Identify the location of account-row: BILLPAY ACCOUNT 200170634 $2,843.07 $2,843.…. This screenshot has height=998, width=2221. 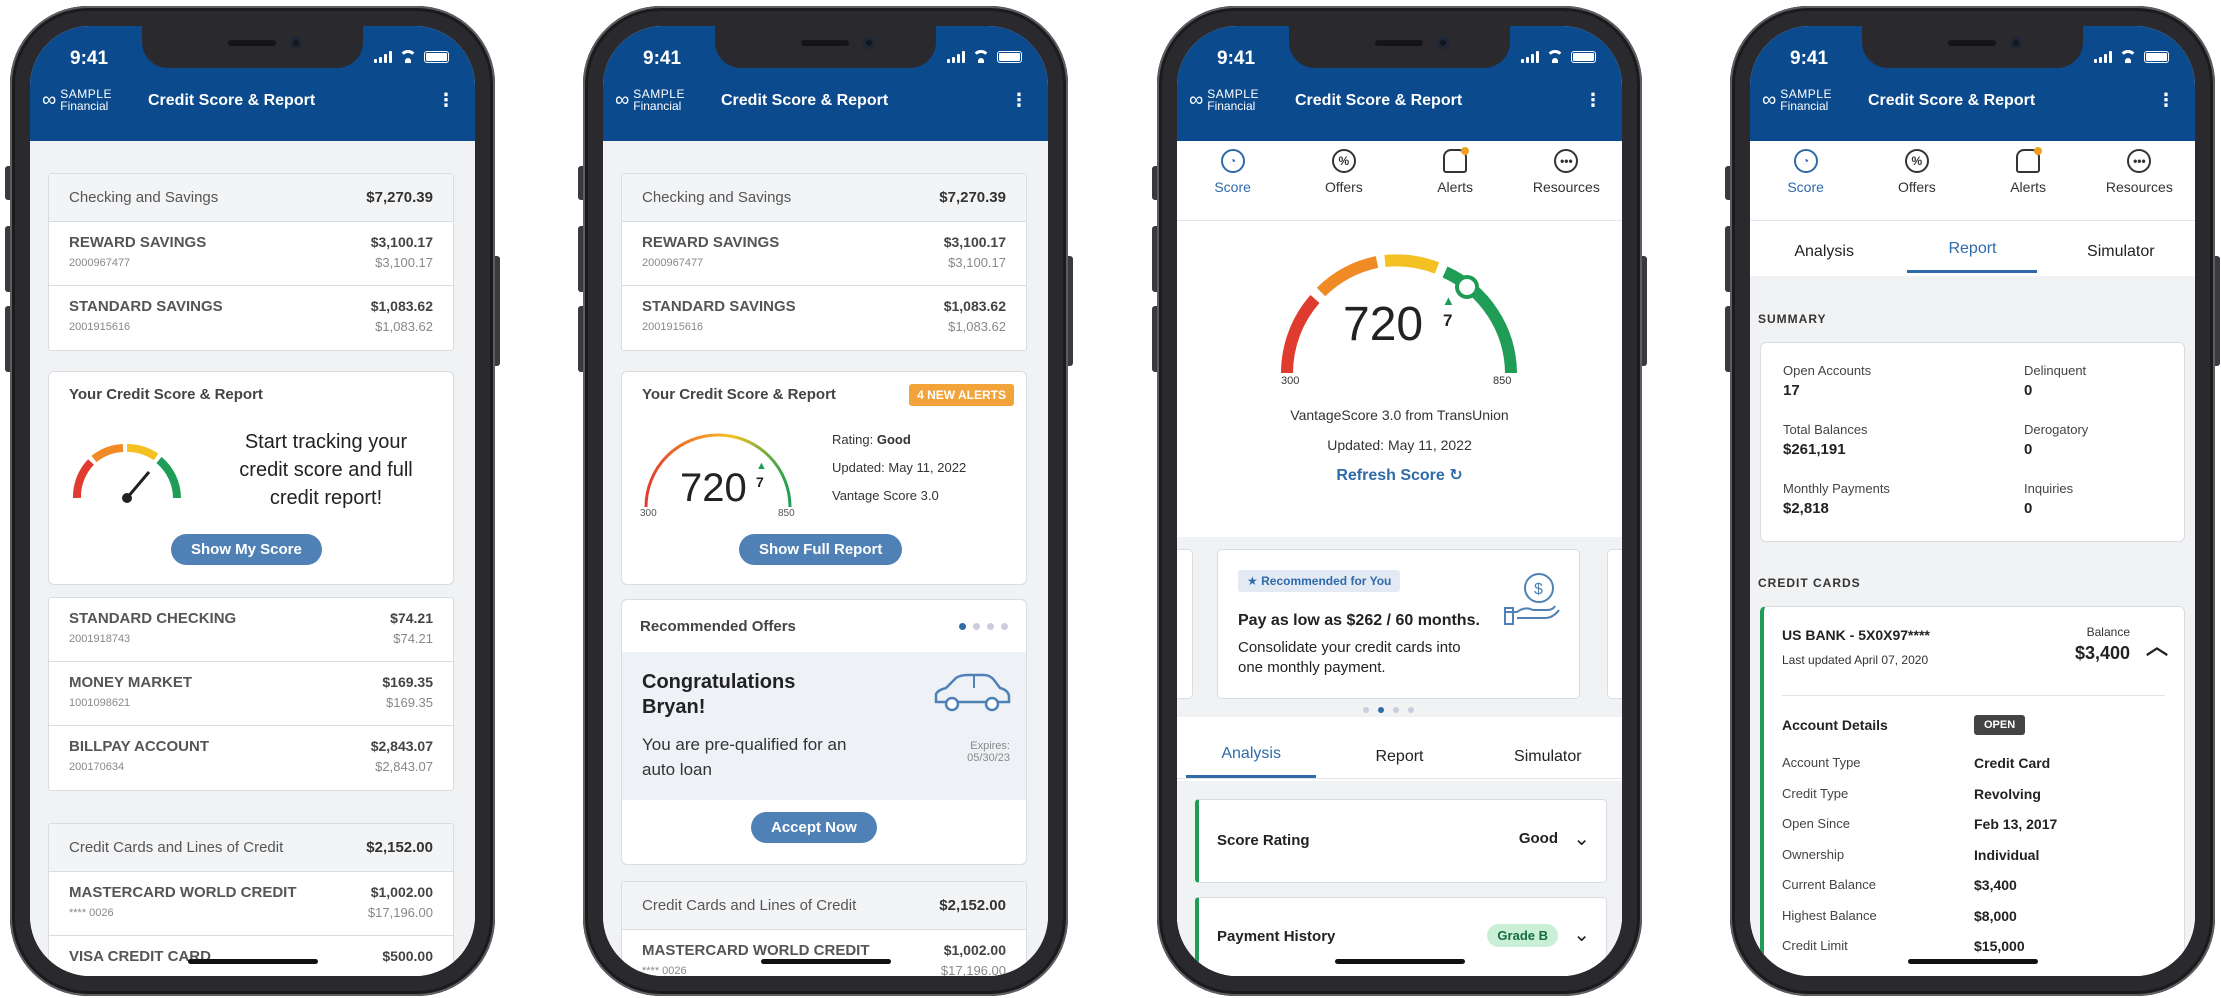
(251, 758).